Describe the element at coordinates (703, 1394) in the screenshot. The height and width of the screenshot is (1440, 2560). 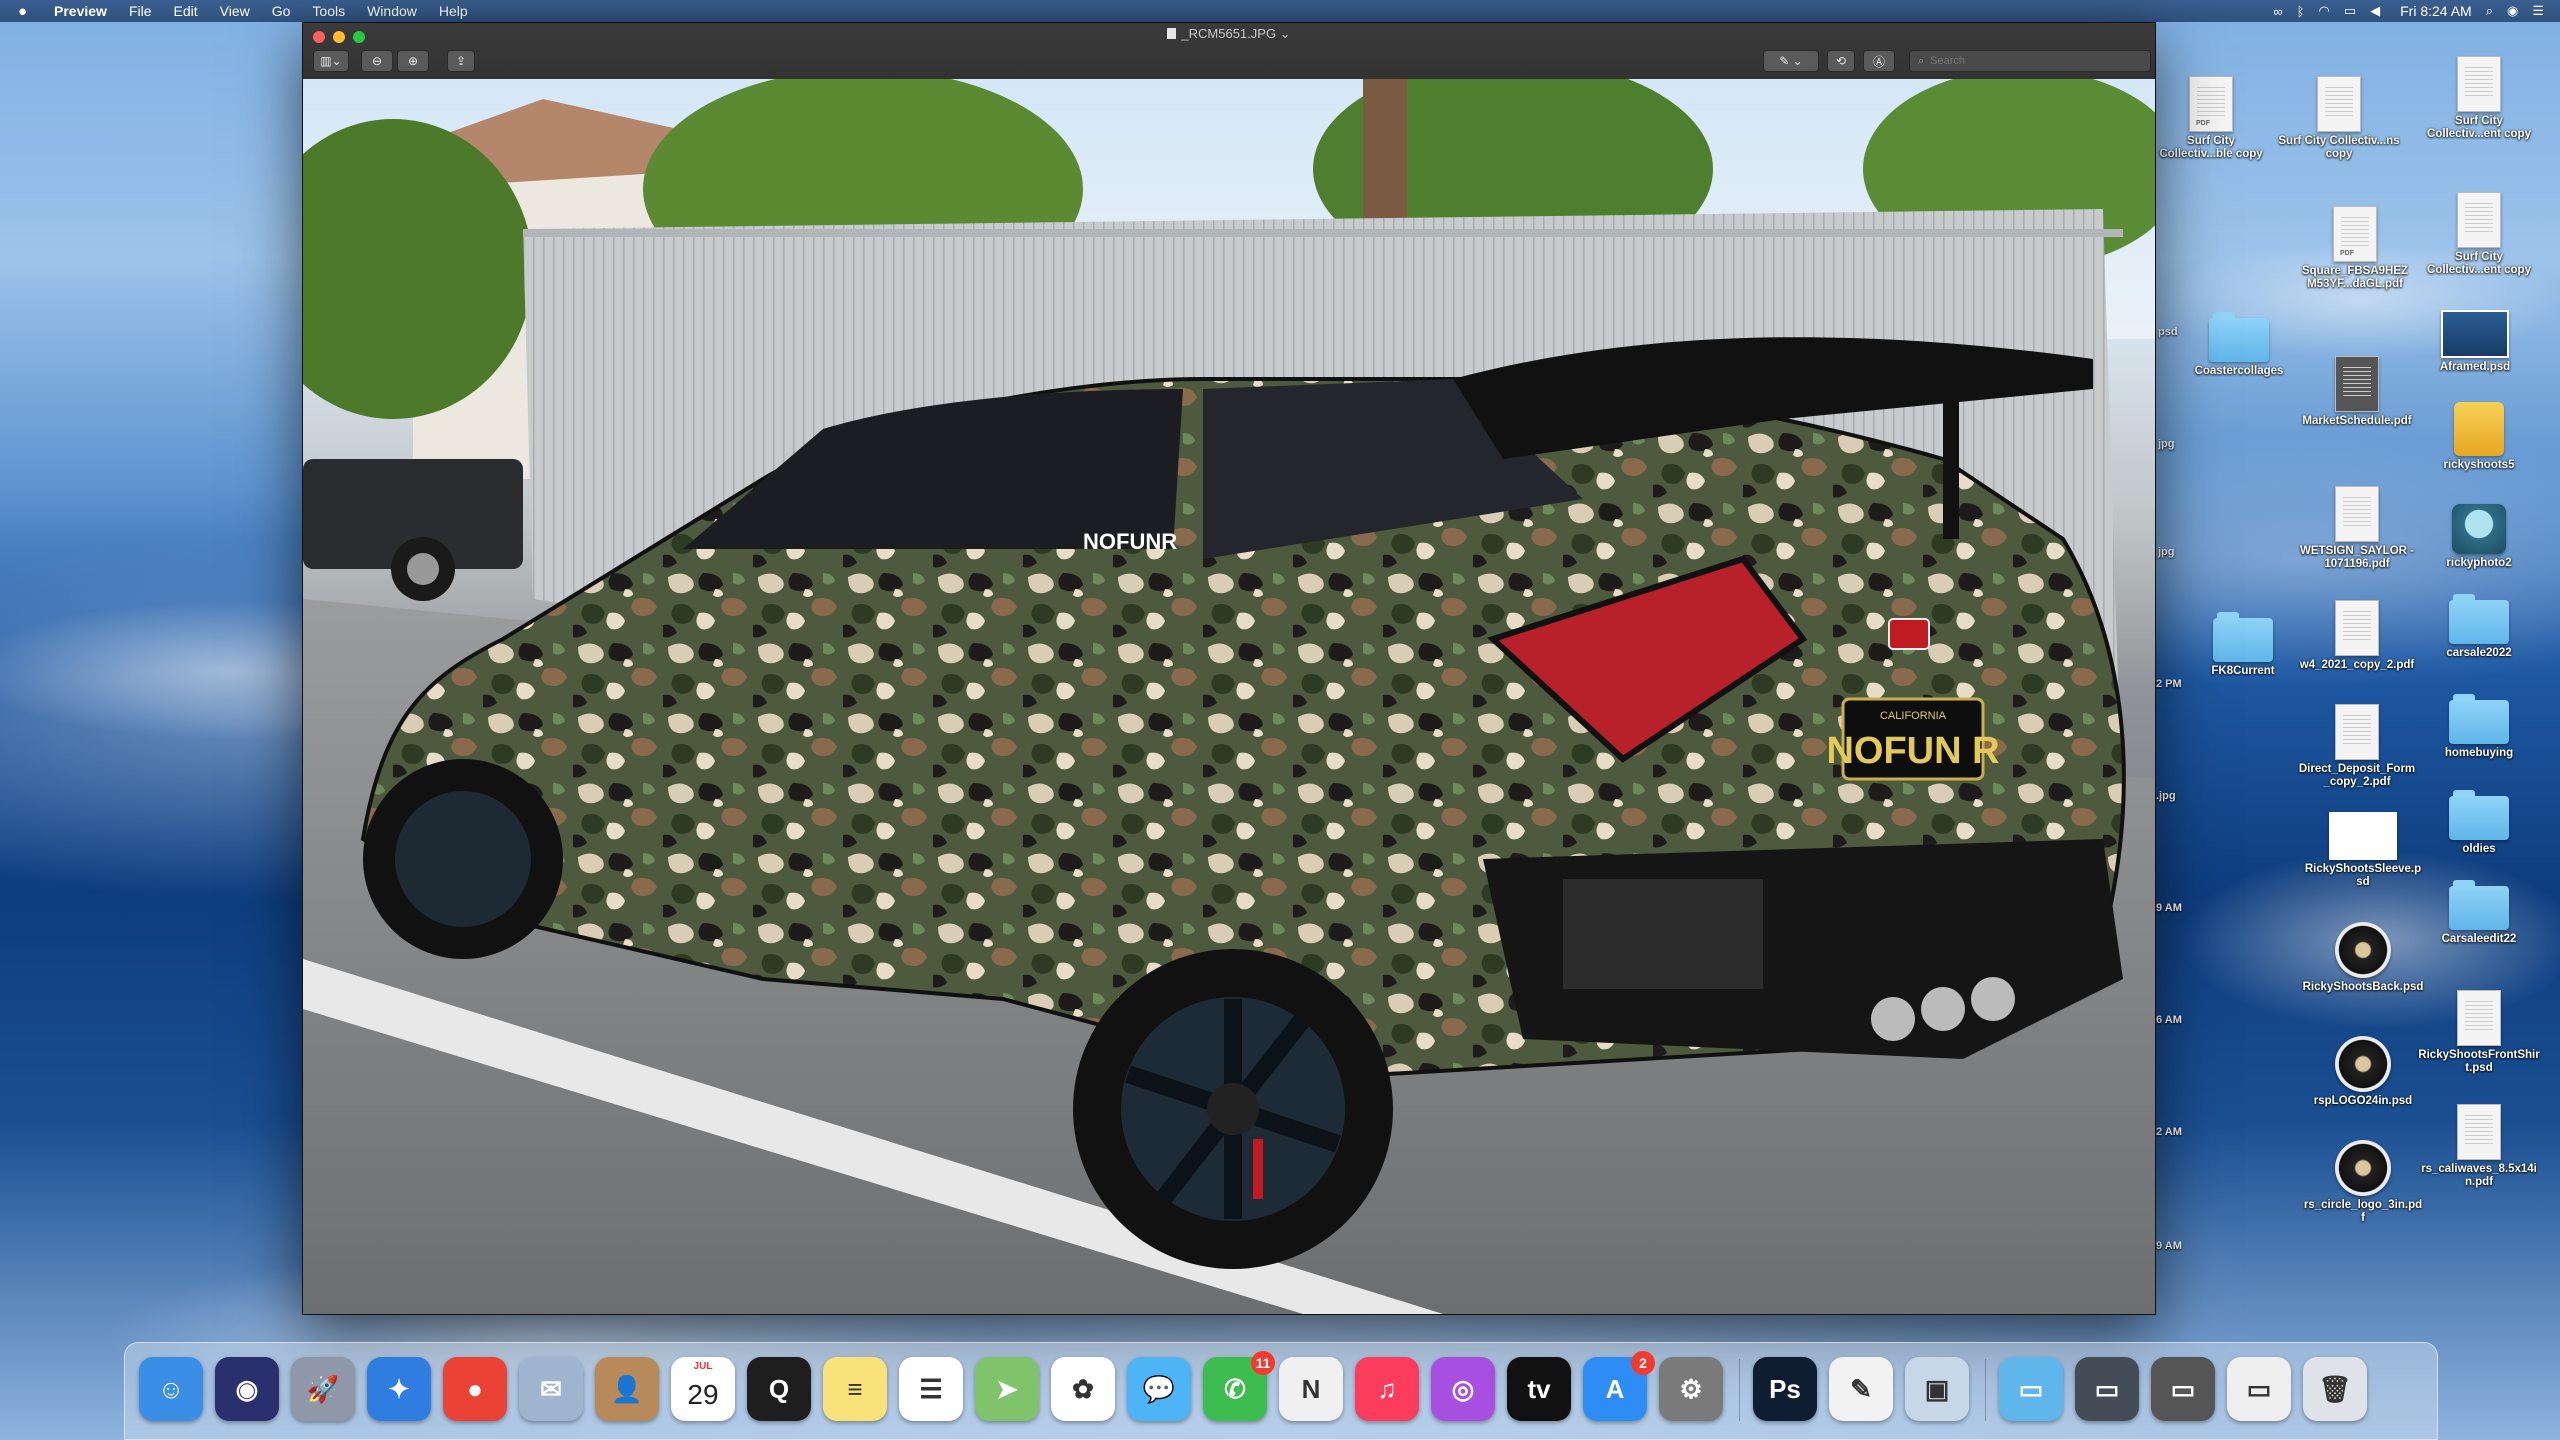
I see `calendar-date-label: 29` at that location.